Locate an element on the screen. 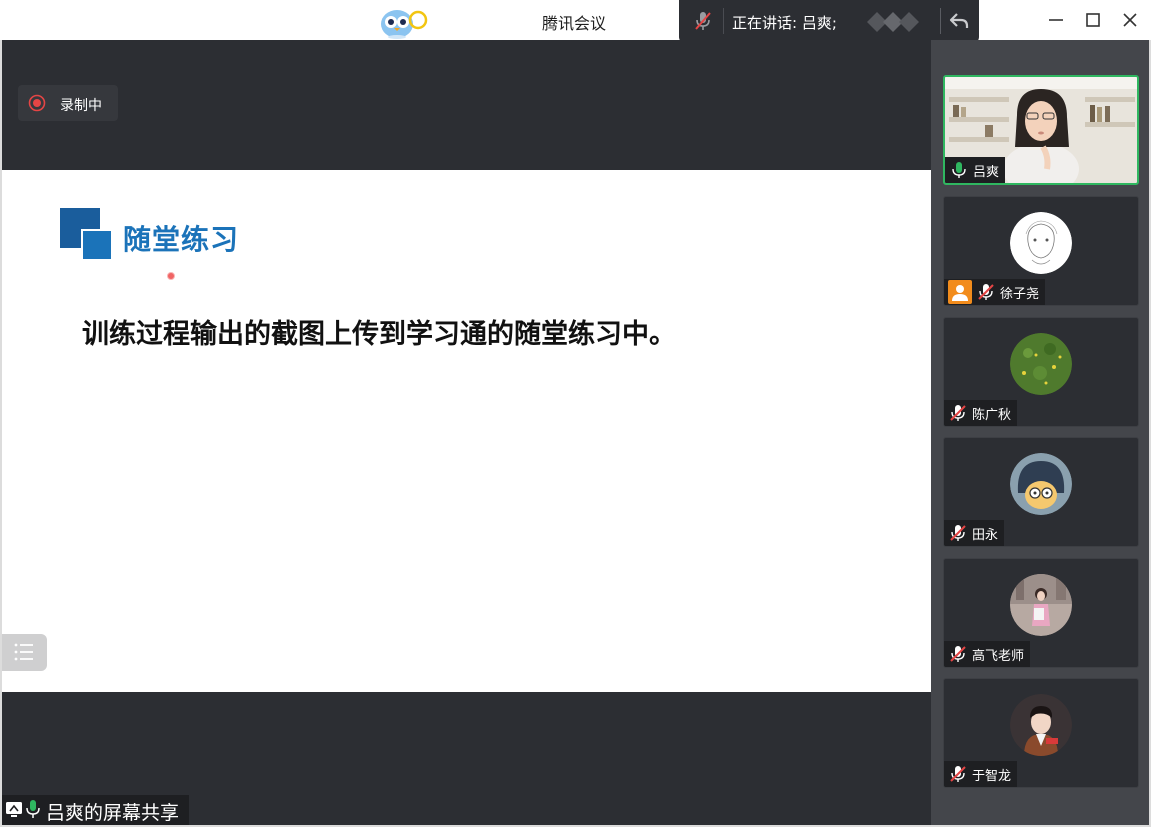 The image size is (1151, 827). maximize-icon is located at coordinates (1093, 20).